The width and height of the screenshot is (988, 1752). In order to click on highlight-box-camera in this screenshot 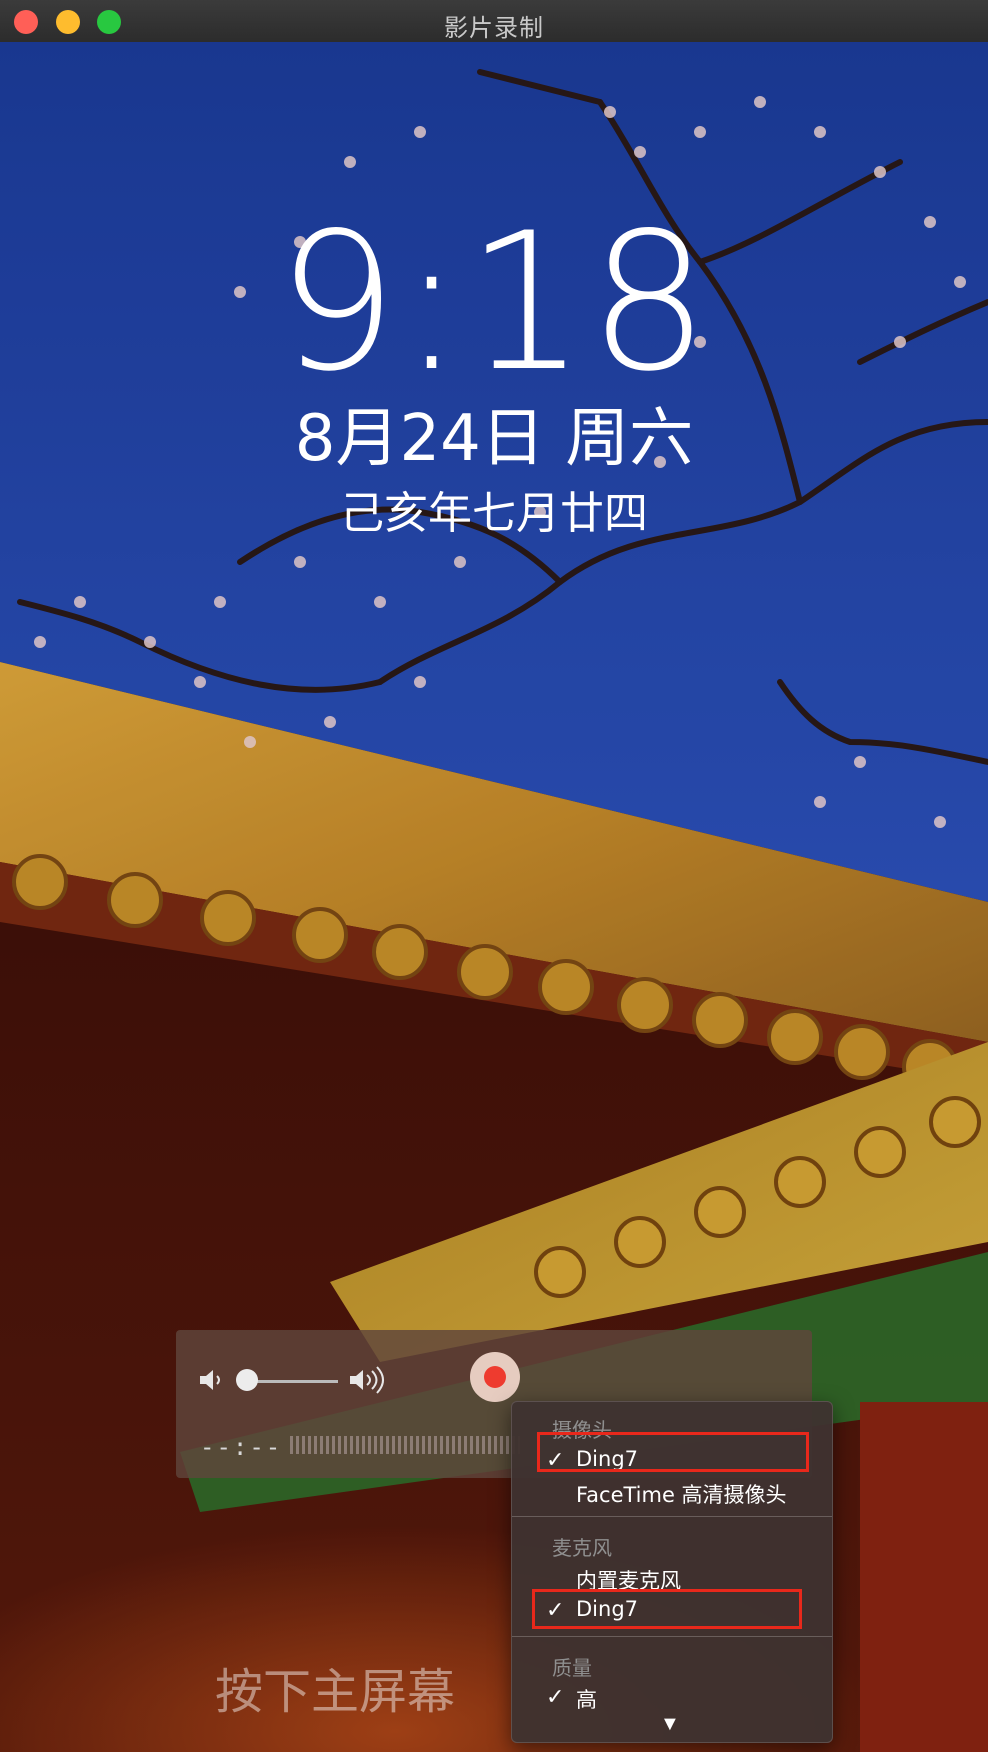, I will do `click(673, 1452)`.